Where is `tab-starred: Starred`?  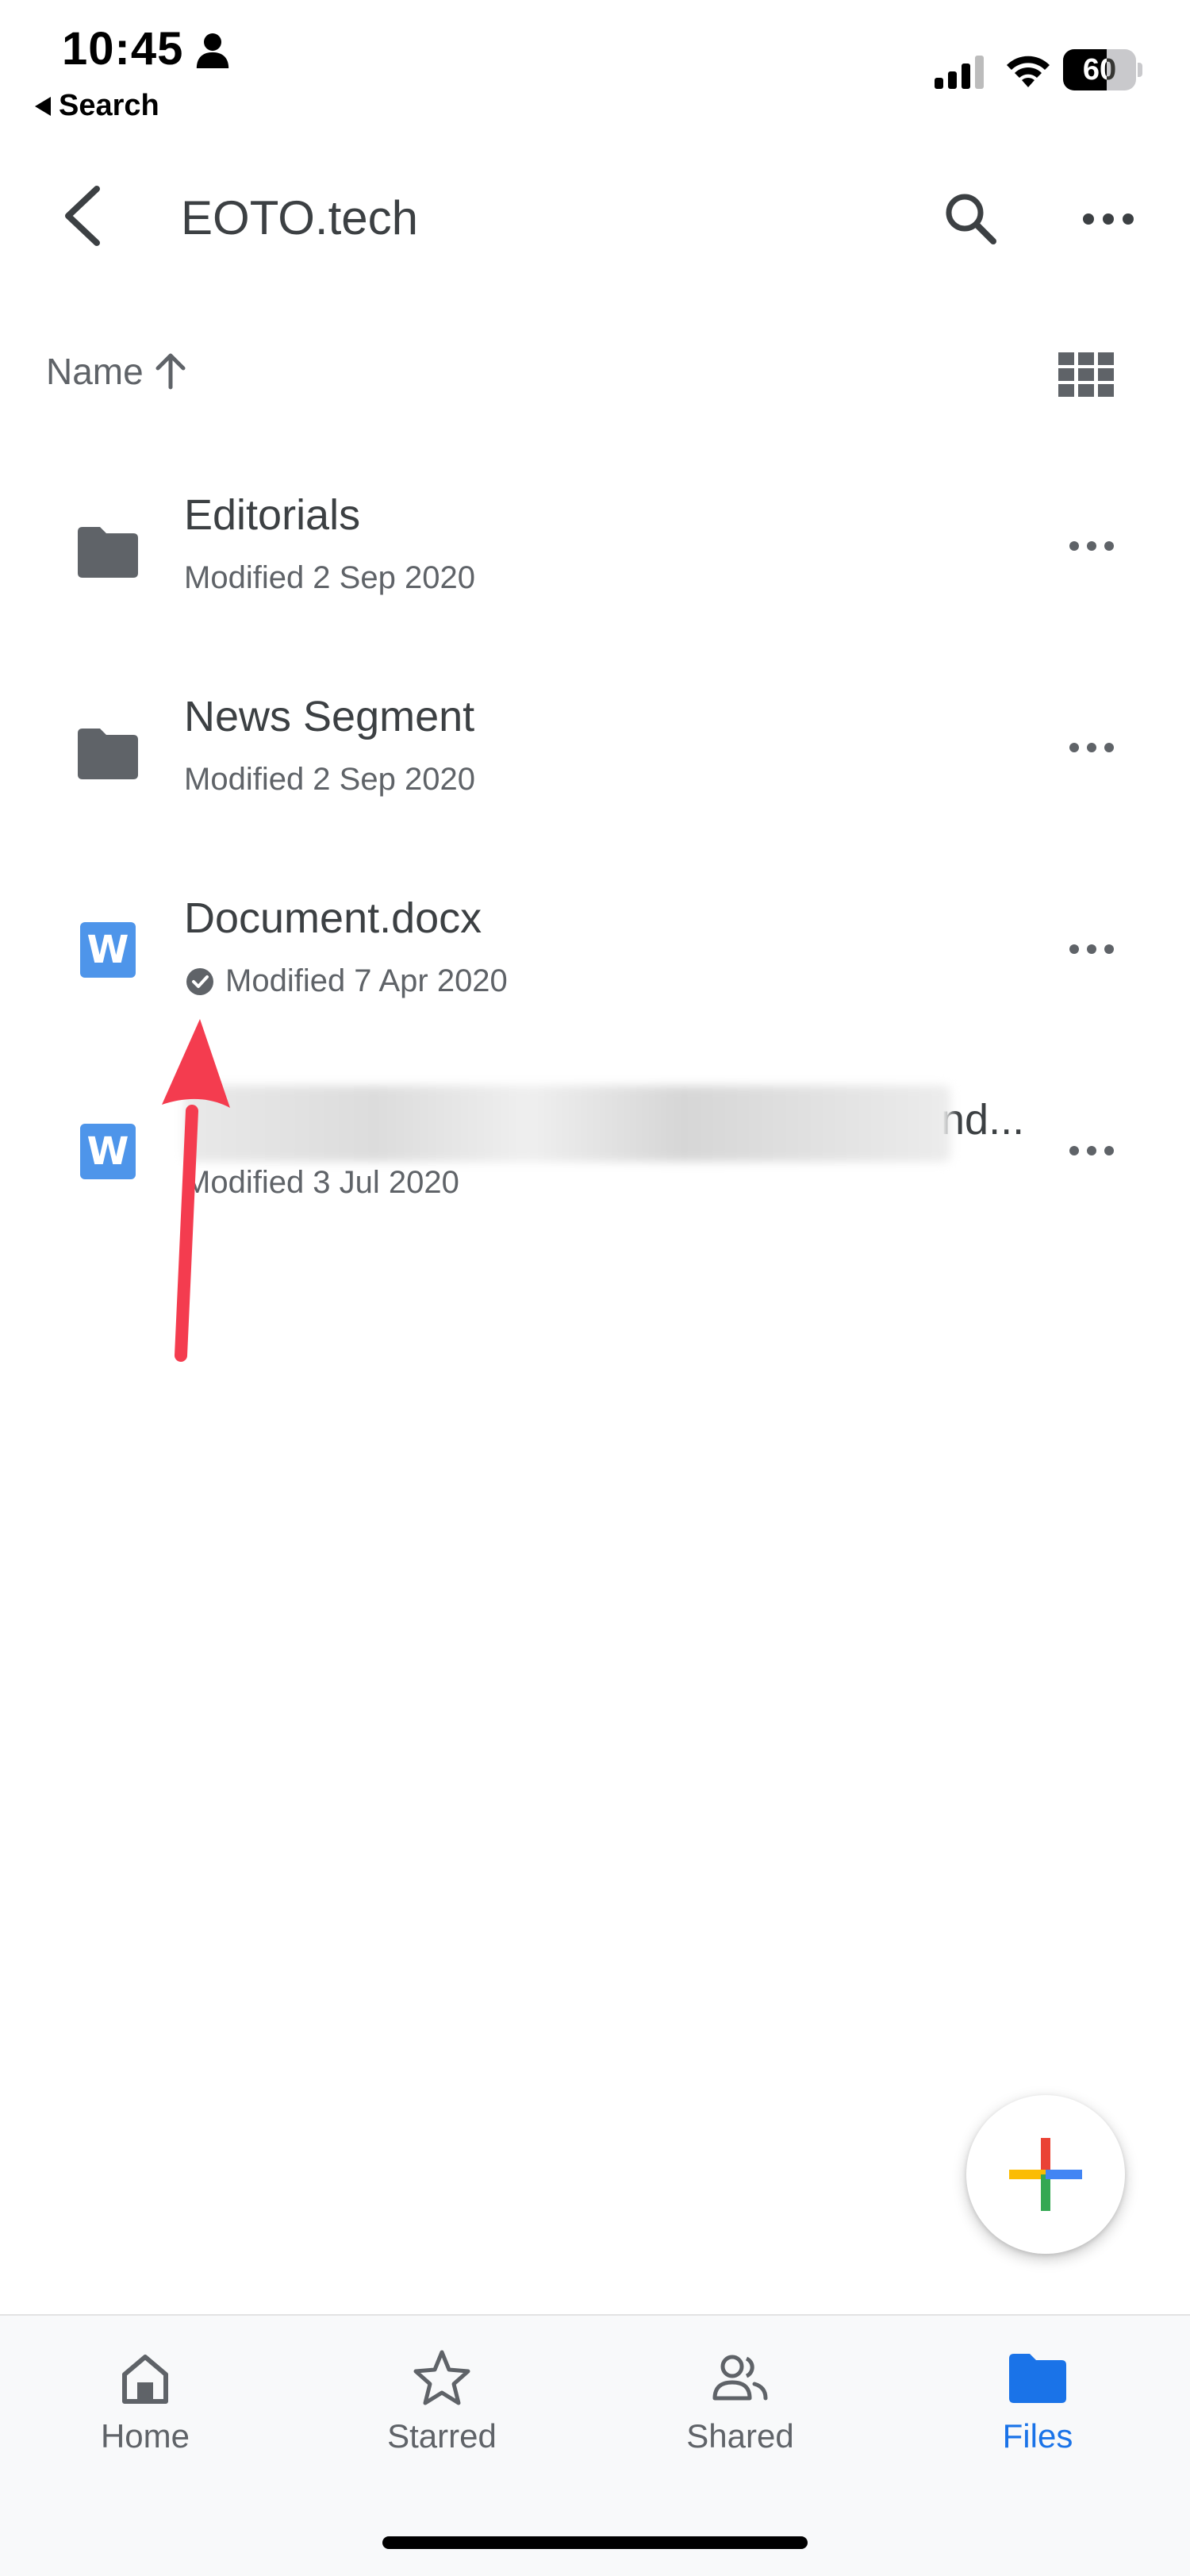
tab-starred: Starred is located at coordinates (442, 2401).